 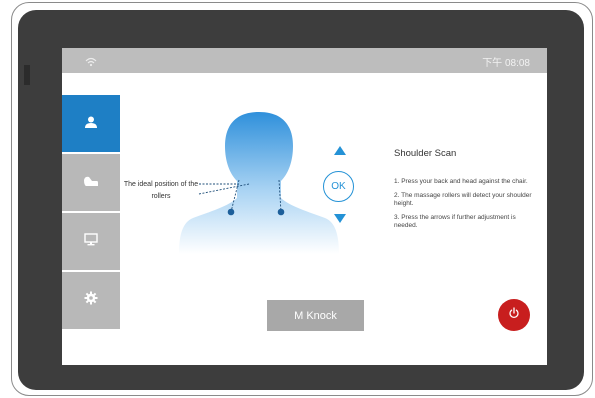 I want to click on head-illustration, so click(x=259, y=185).